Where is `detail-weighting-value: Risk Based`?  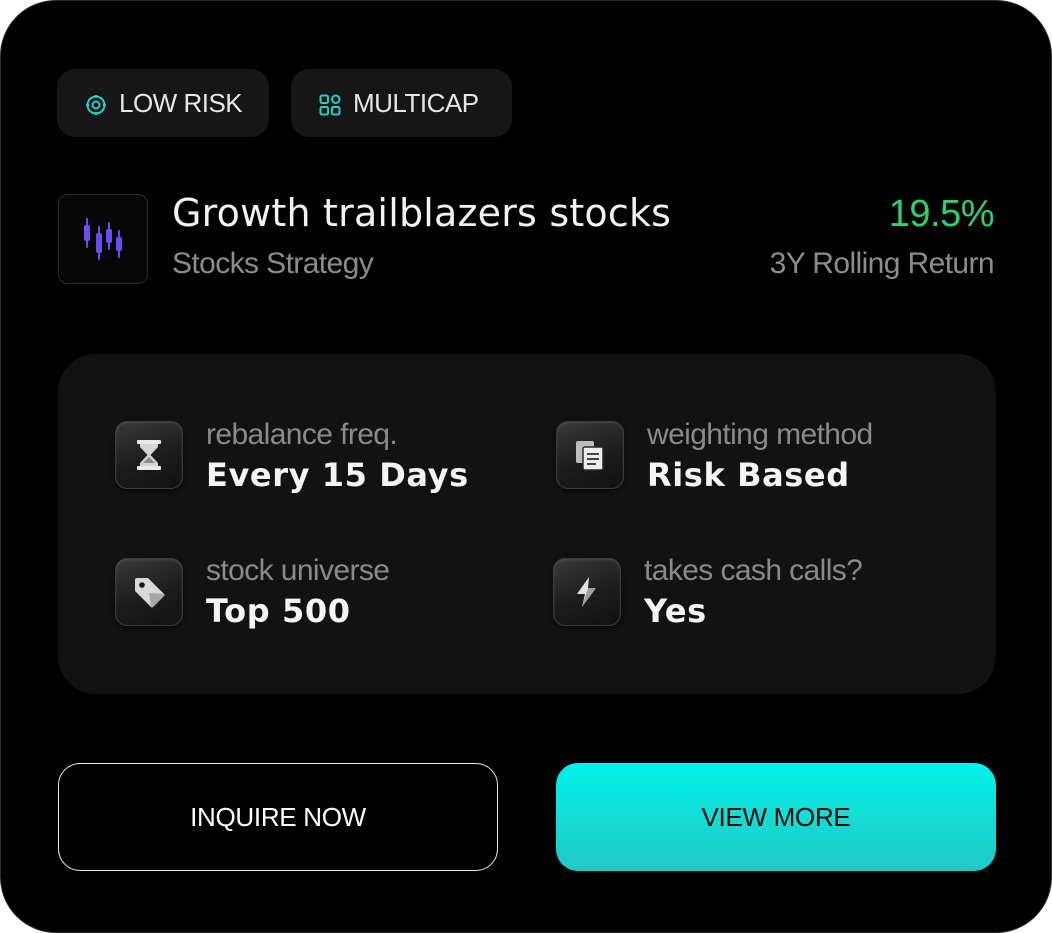 detail-weighting-value: Risk Based is located at coordinates (748, 475).